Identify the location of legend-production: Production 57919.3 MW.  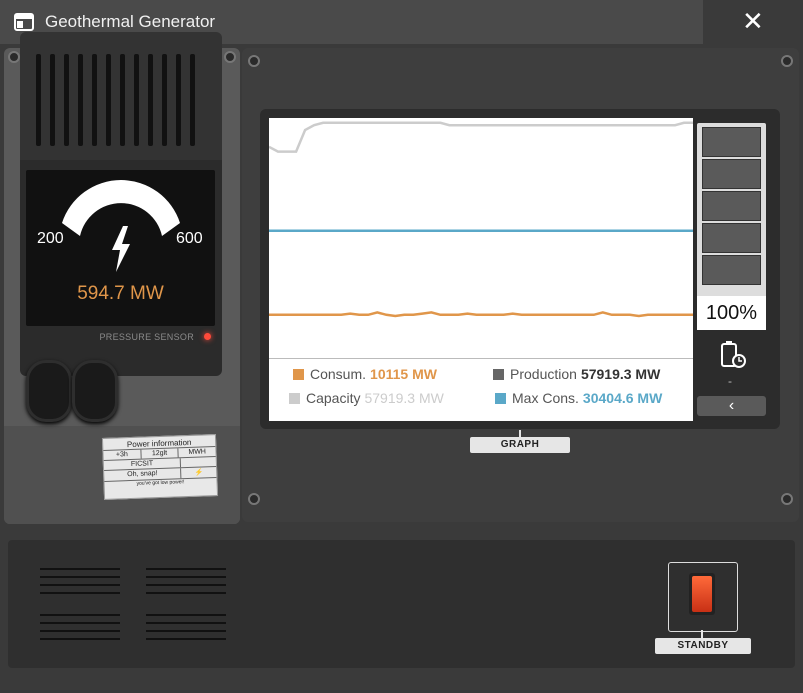
(576, 374).